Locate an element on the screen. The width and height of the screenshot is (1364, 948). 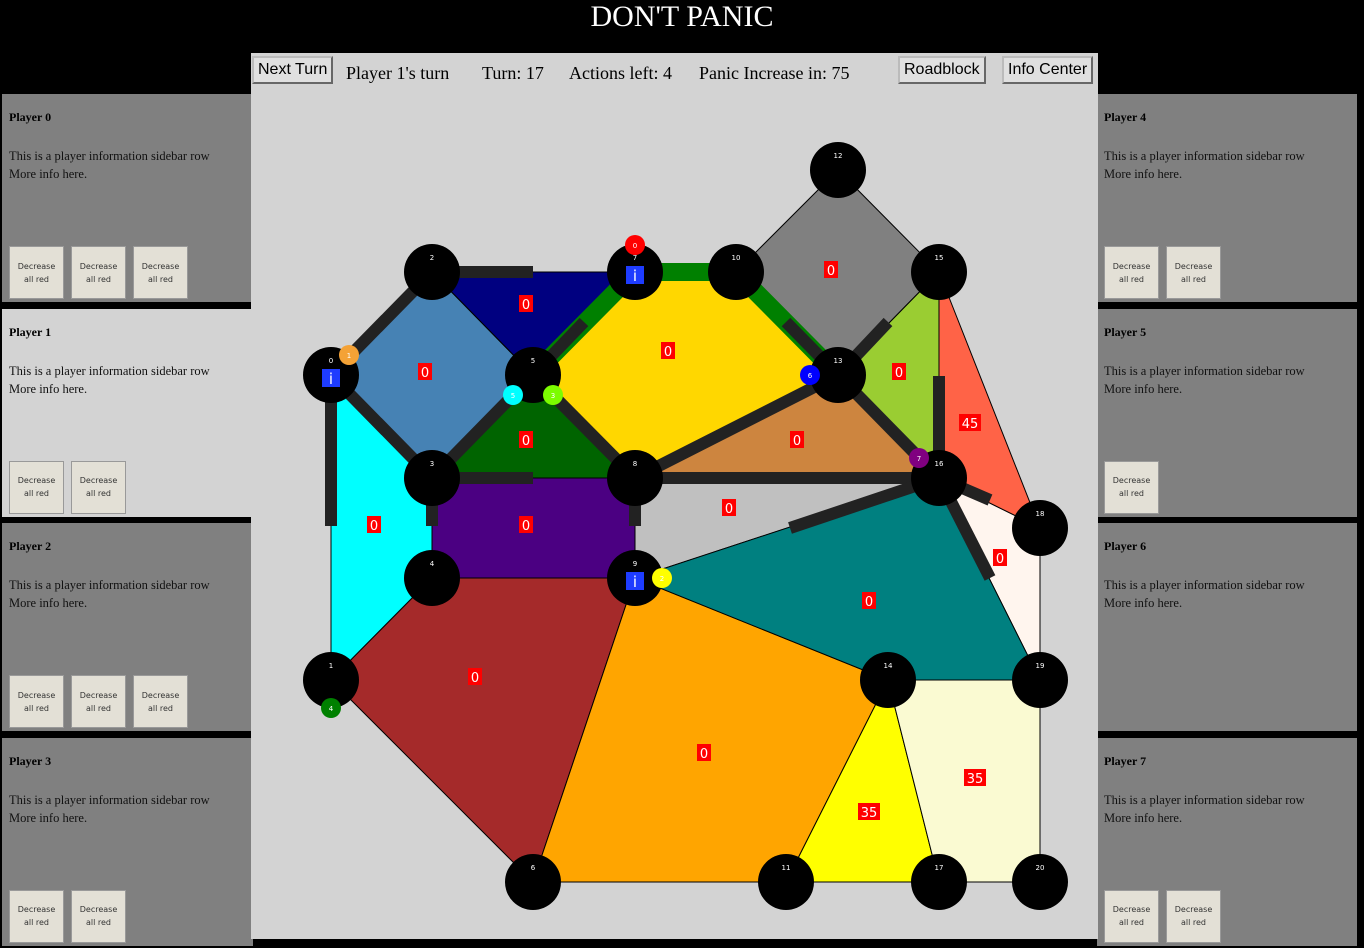
player-name: Player 1 is located at coordinates (30, 331).